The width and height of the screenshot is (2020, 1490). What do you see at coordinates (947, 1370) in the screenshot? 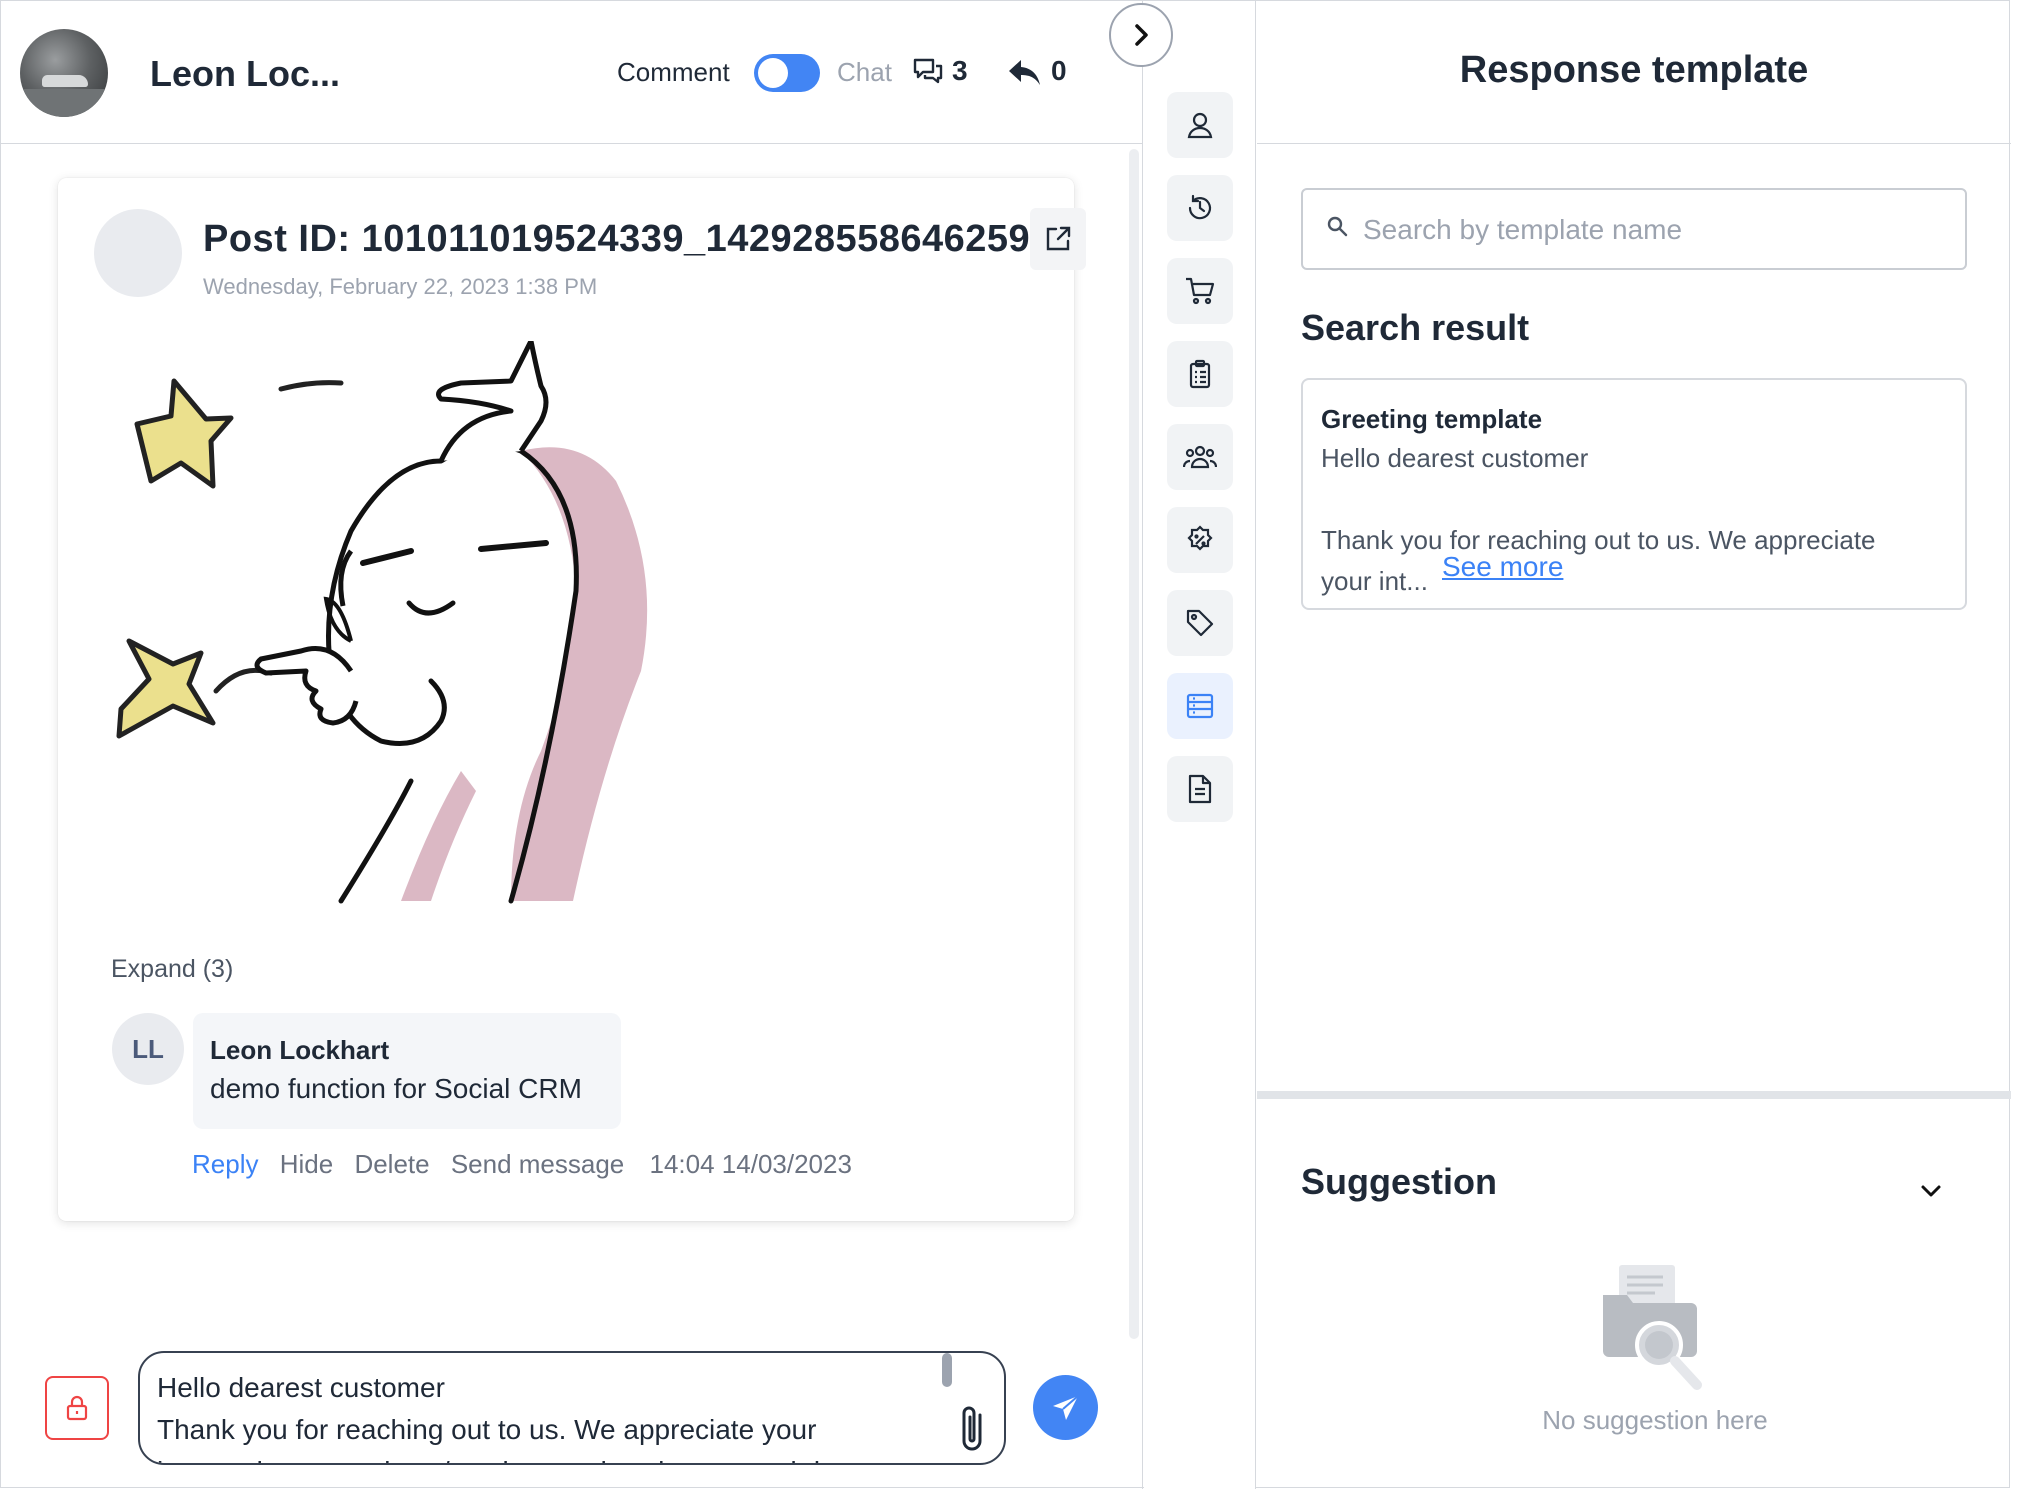
I see `reply-textarea-scrollbar` at bounding box center [947, 1370].